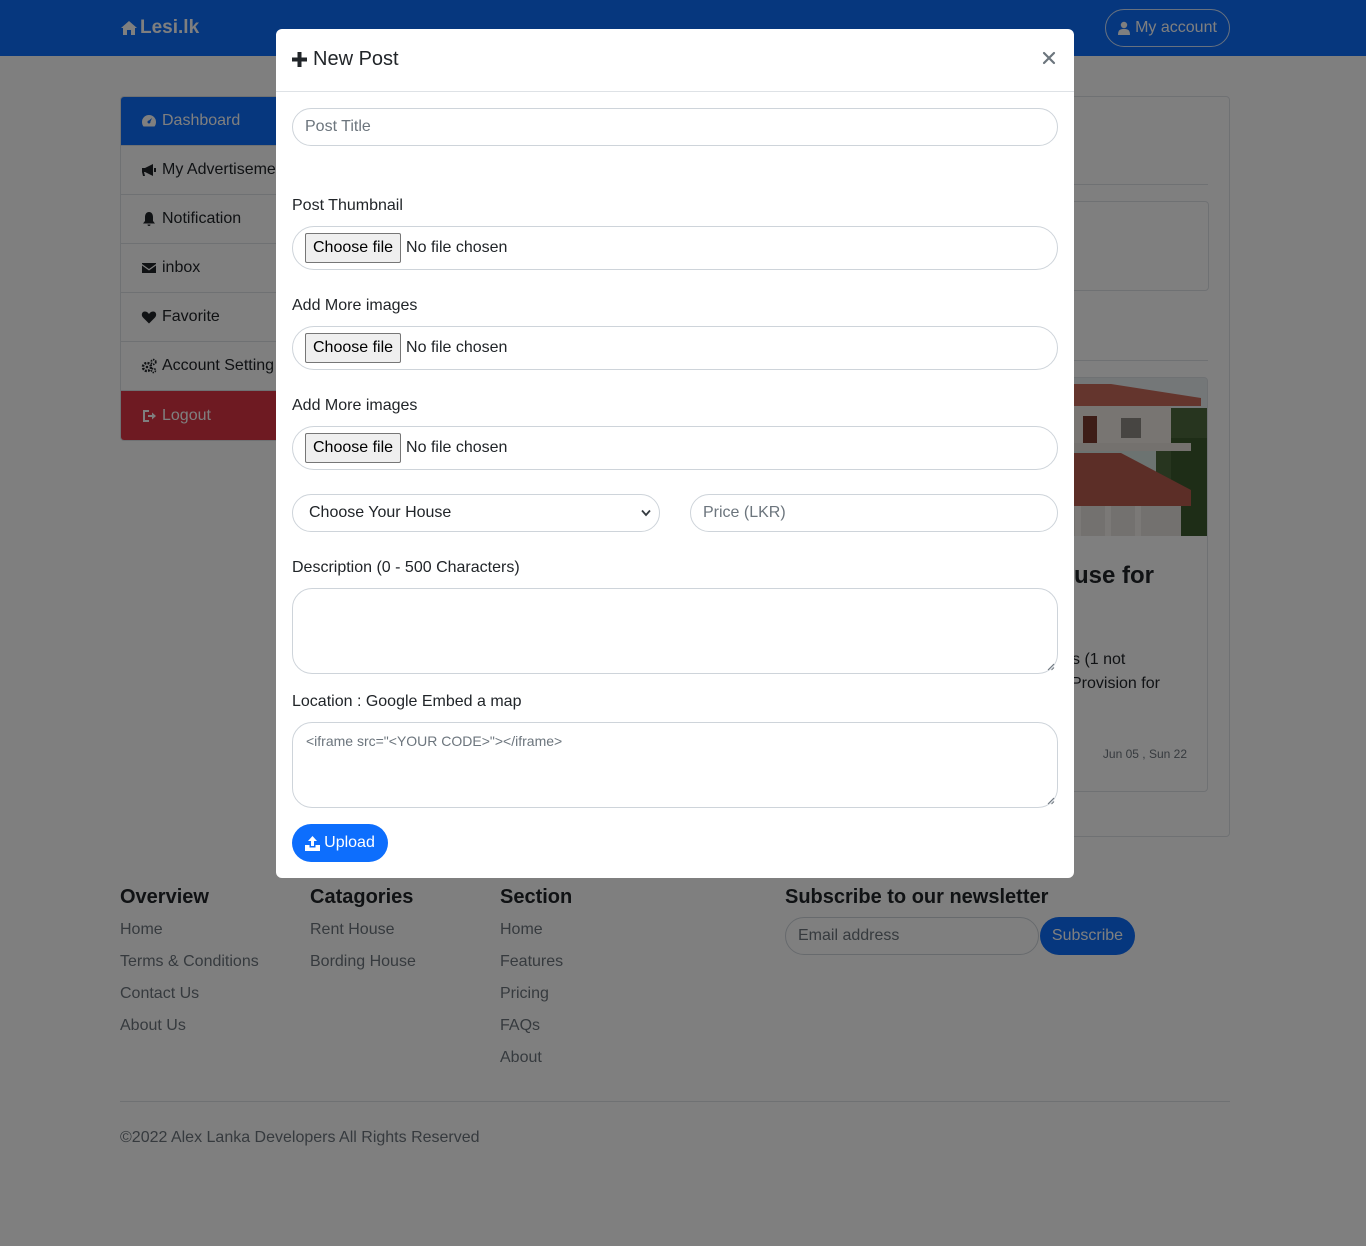 The image size is (1366, 1246). Describe the element at coordinates (347, 205) in the screenshot. I see `post-thumbnail-label: Post Thumbnail` at that location.